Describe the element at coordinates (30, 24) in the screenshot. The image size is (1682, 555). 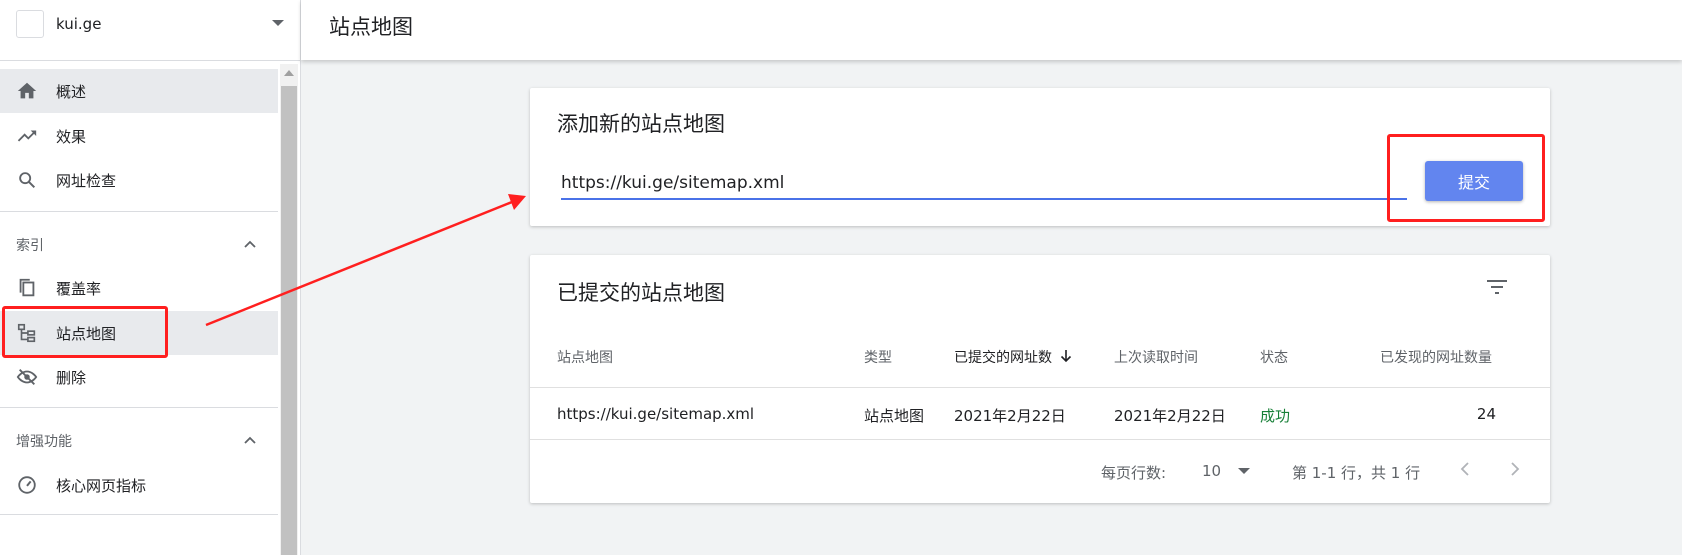
I see `property-favicon` at that location.